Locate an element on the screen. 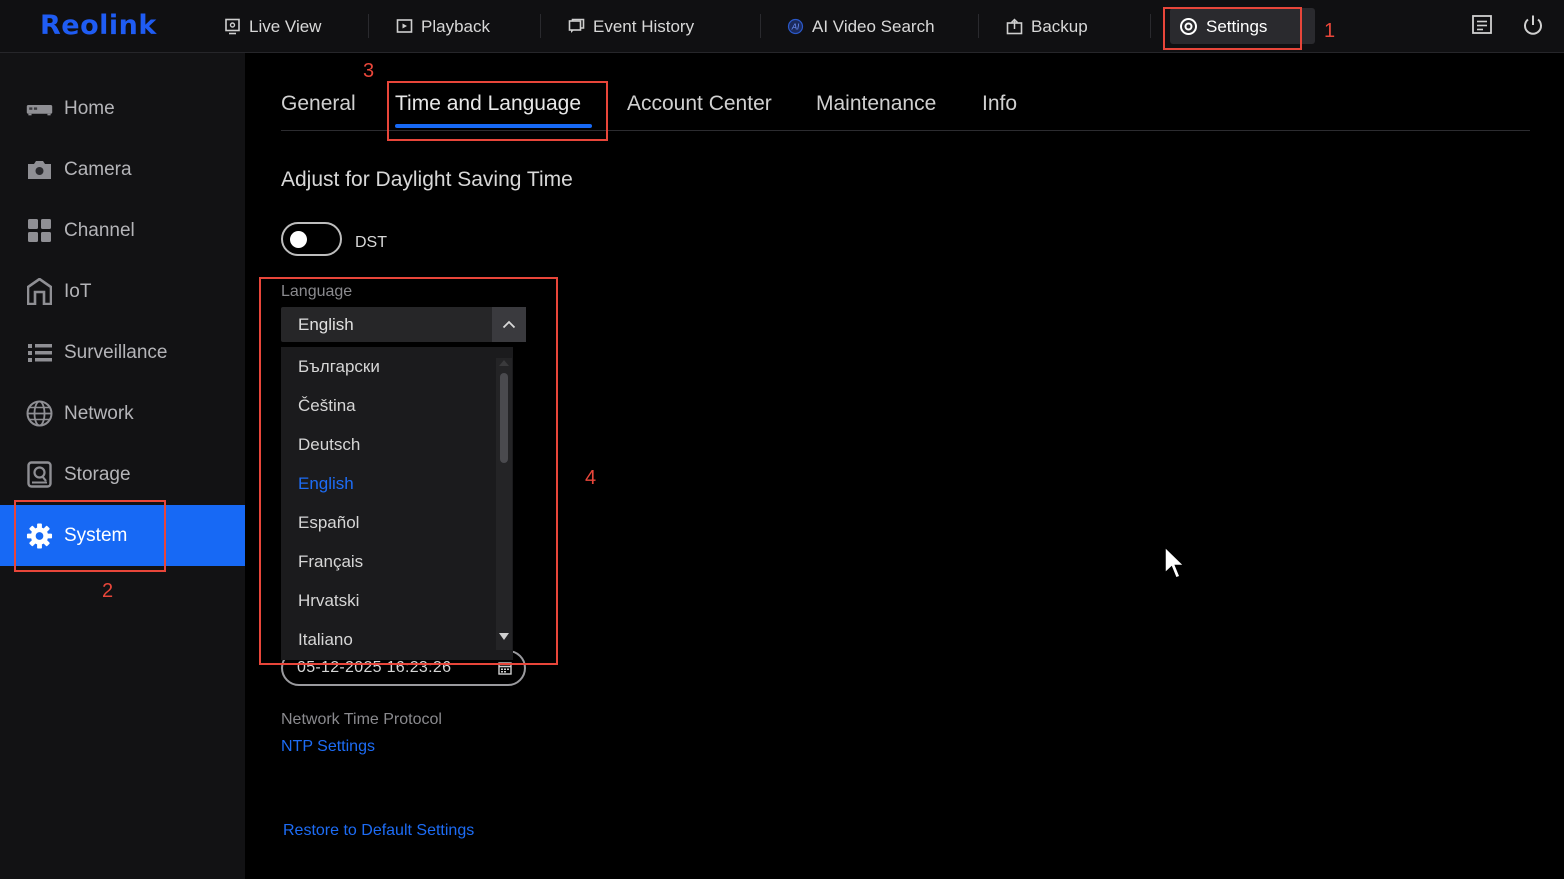 The width and height of the screenshot is (1564, 879). annotation-box-system is located at coordinates (90, 536).